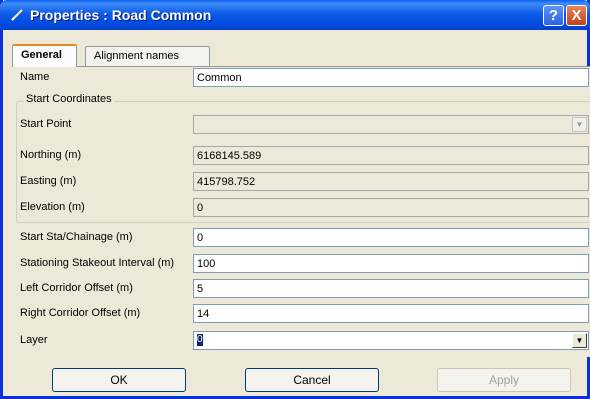  What do you see at coordinates (391, 340) in the screenshot?
I see `layer-select: 0 ▼` at bounding box center [391, 340].